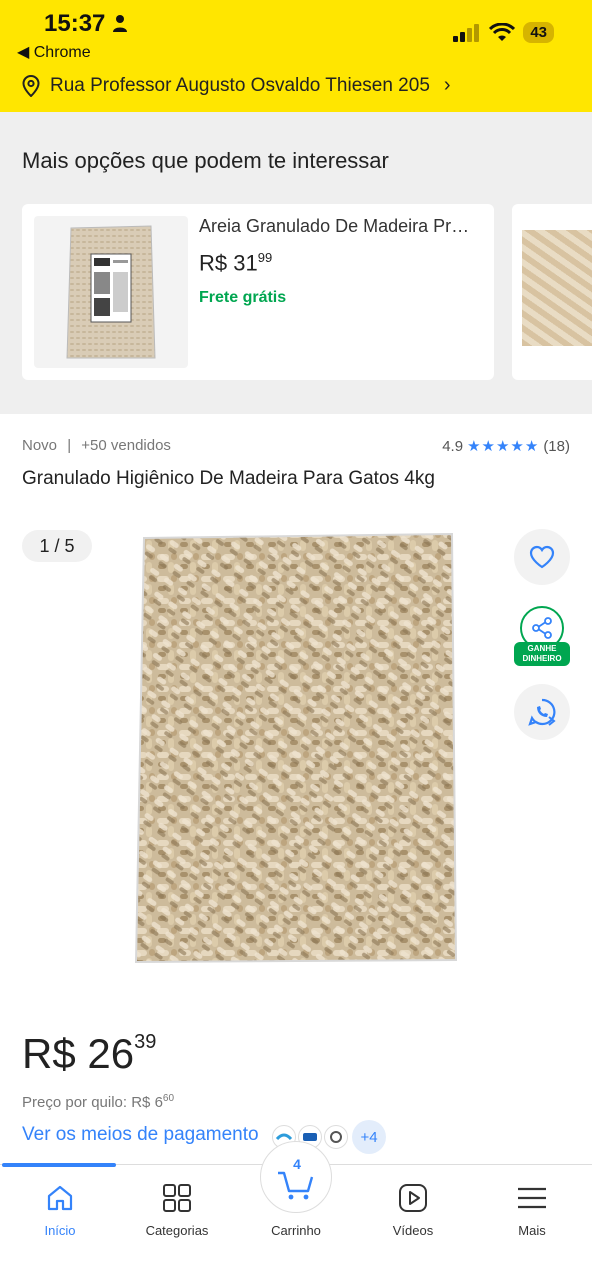 The image size is (592, 1280). I want to click on chevron-right-icon: ›, so click(447, 85).